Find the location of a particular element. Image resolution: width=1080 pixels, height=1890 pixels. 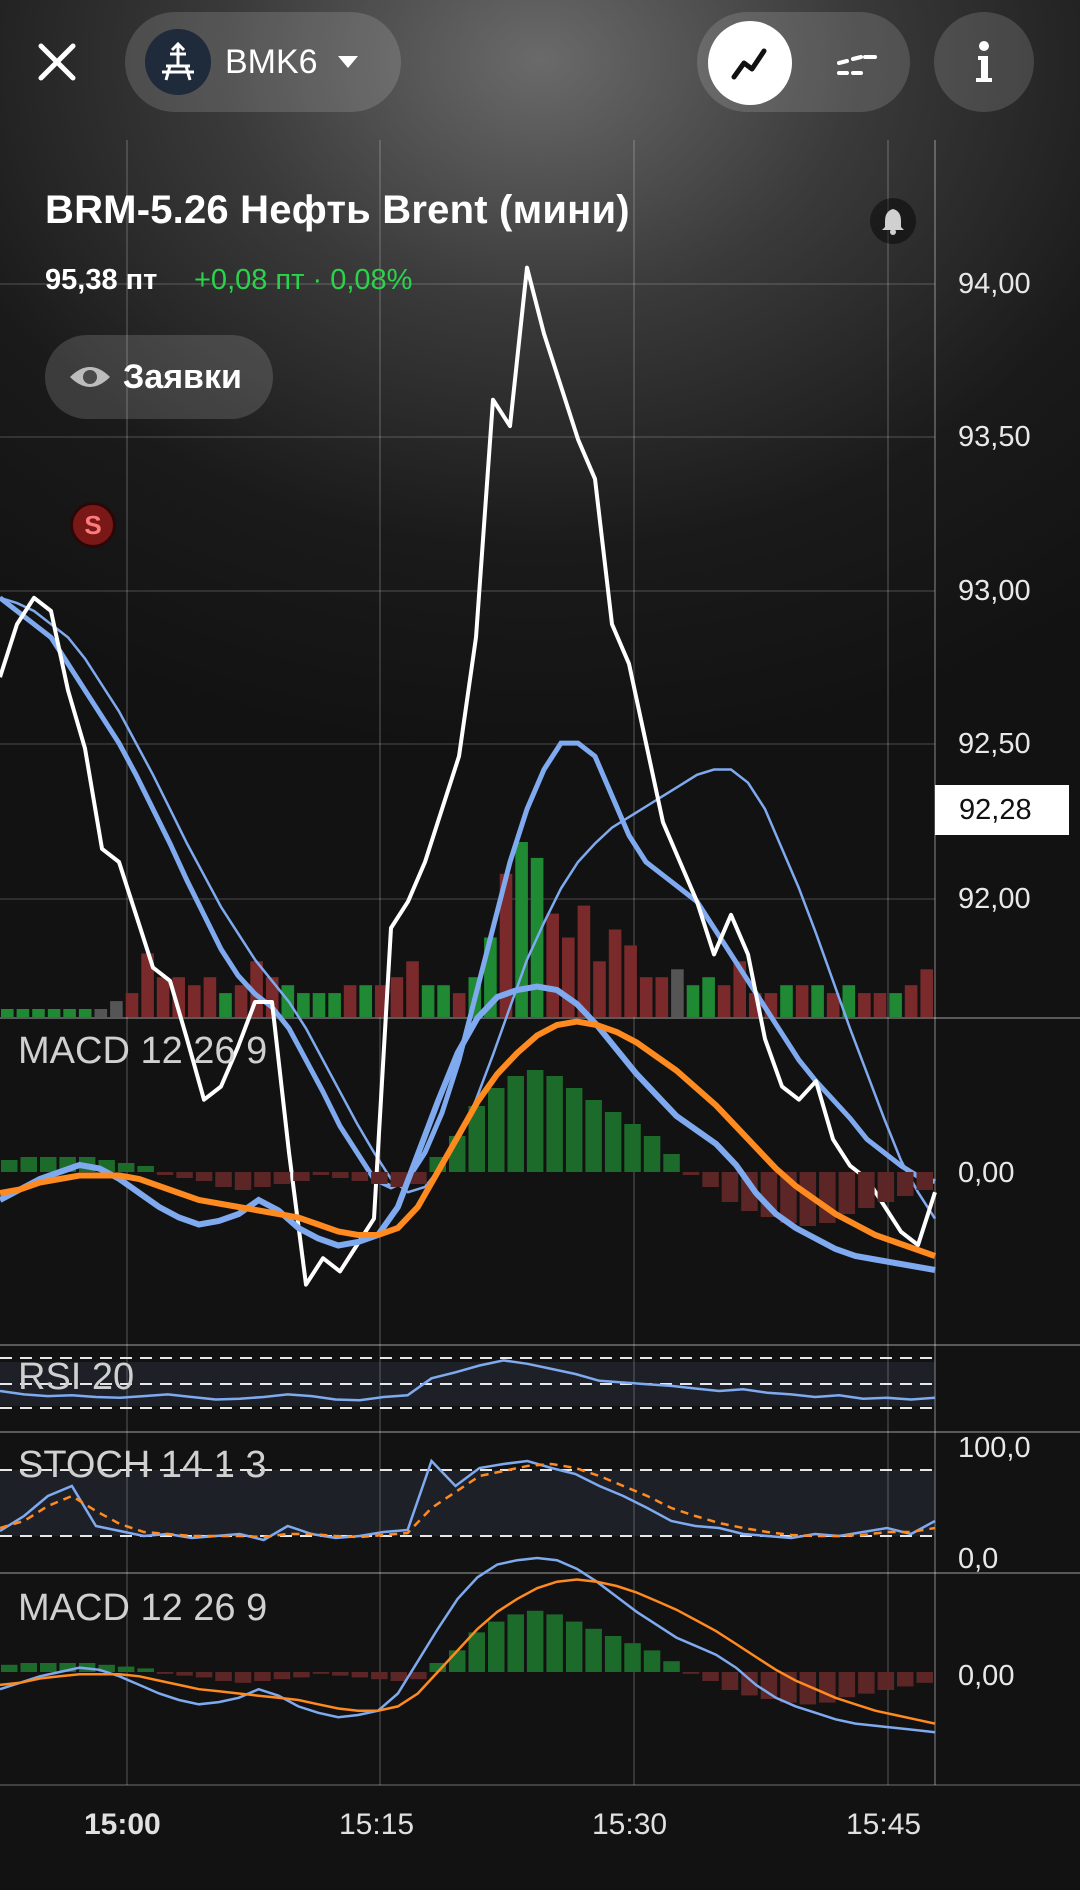

y-tick-label: 92,50 is located at coordinates (994, 744).